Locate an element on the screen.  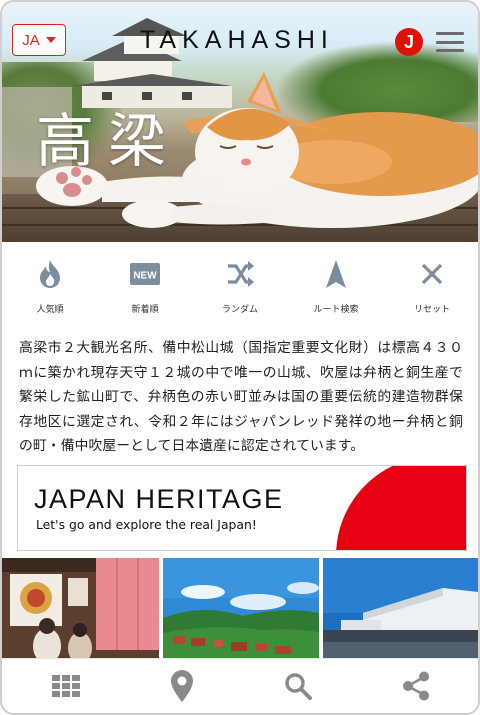
svg-text: NEW is located at coordinates (145, 276).